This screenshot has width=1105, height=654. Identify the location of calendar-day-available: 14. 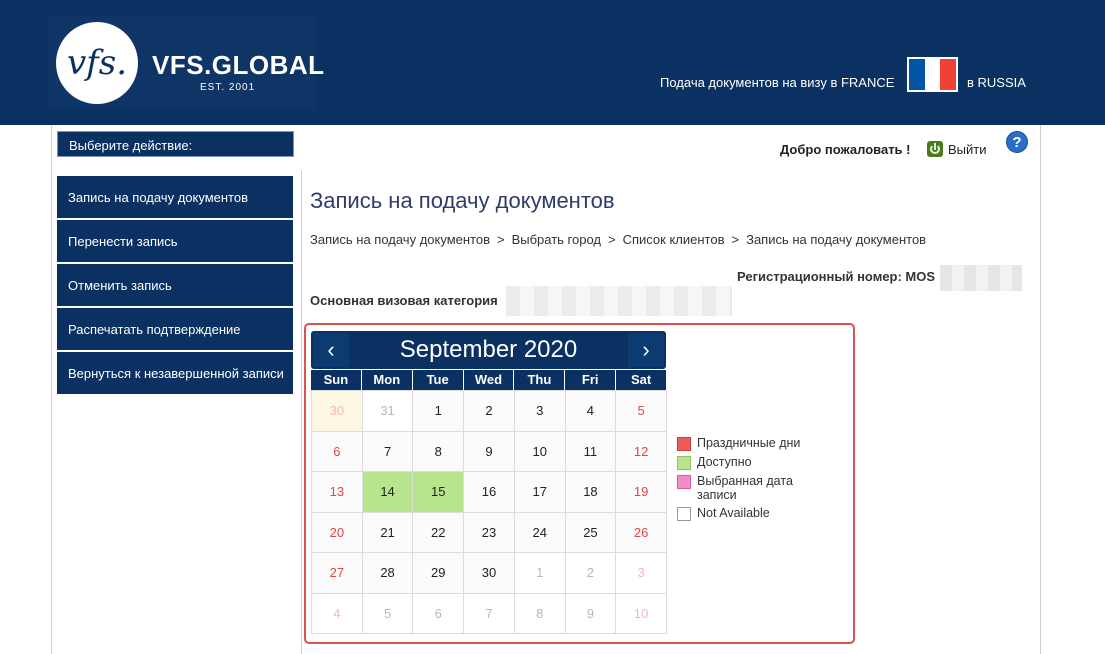
(388, 492).